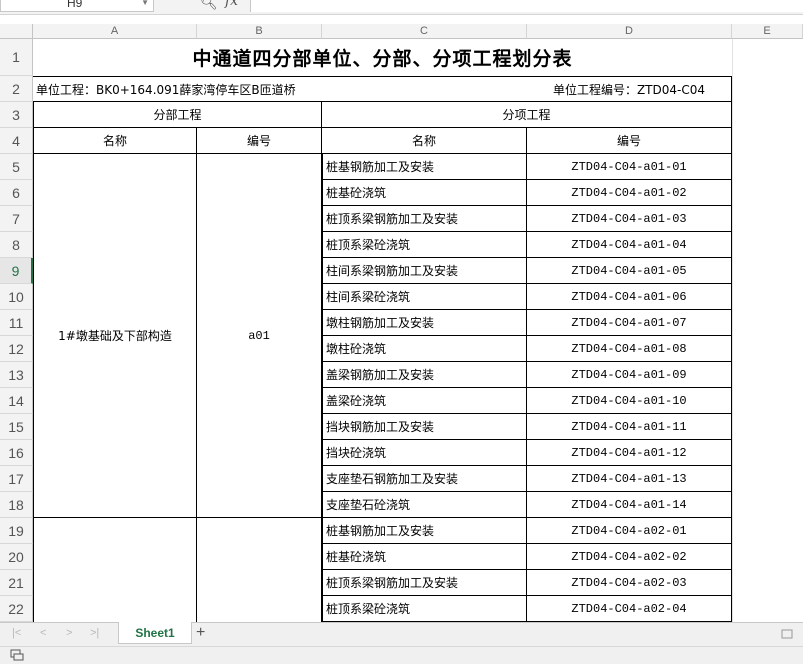 Image resolution: width=803 pixels, height=664 pixels. What do you see at coordinates (177, 115) in the screenshot?
I see `division-header: 分部工程` at bounding box center [177, 115].